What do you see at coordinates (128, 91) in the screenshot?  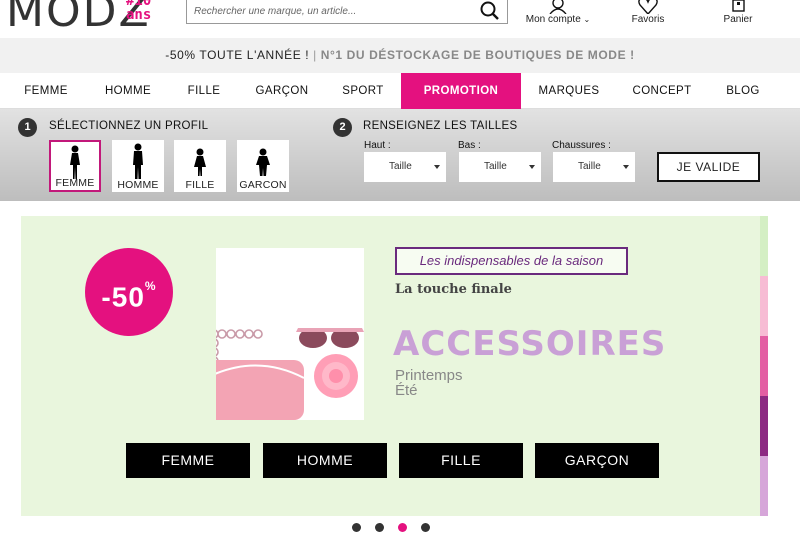 I see `nav-homme: HOMME` at bounding box center [128, 91].